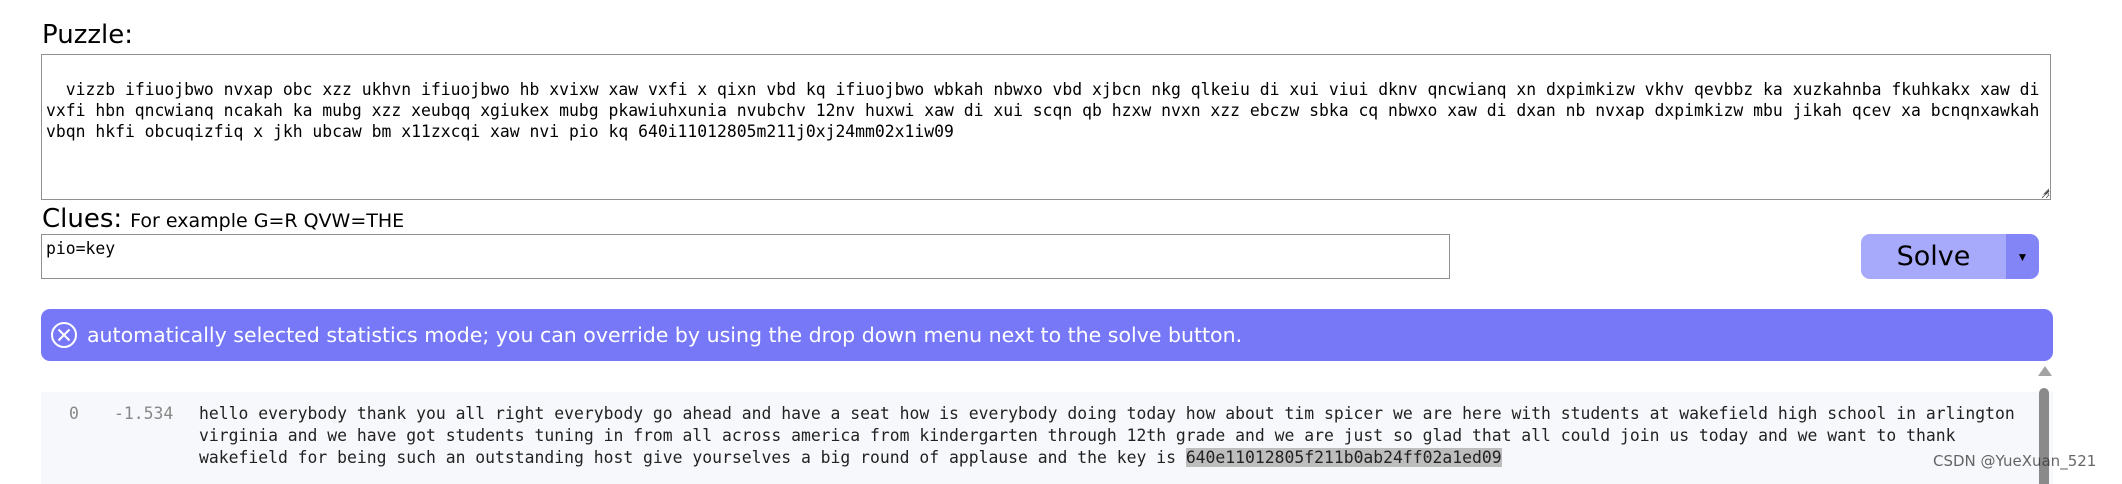 This screenshot has height=484, width=2122. I want to click on clues-header: Clues: For example G=R QVW=THE, so click(223, 219).